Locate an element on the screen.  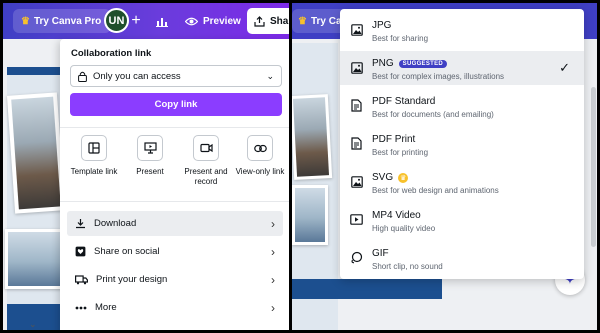
format-name: PDF Standard is located at coordinates (404, 101).